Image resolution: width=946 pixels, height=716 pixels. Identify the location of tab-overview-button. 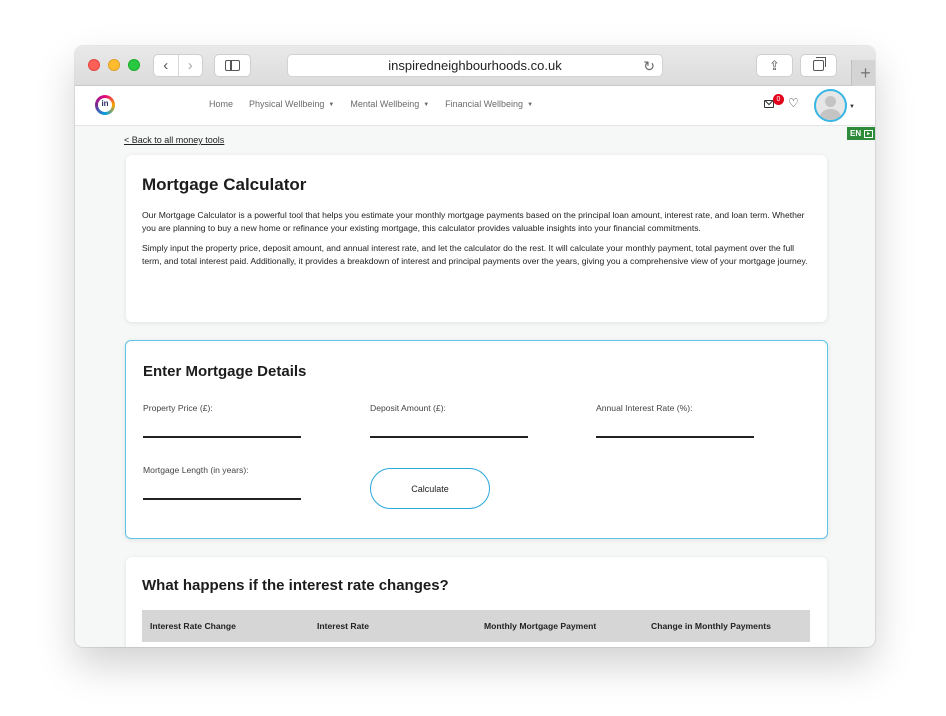
(818, 65).